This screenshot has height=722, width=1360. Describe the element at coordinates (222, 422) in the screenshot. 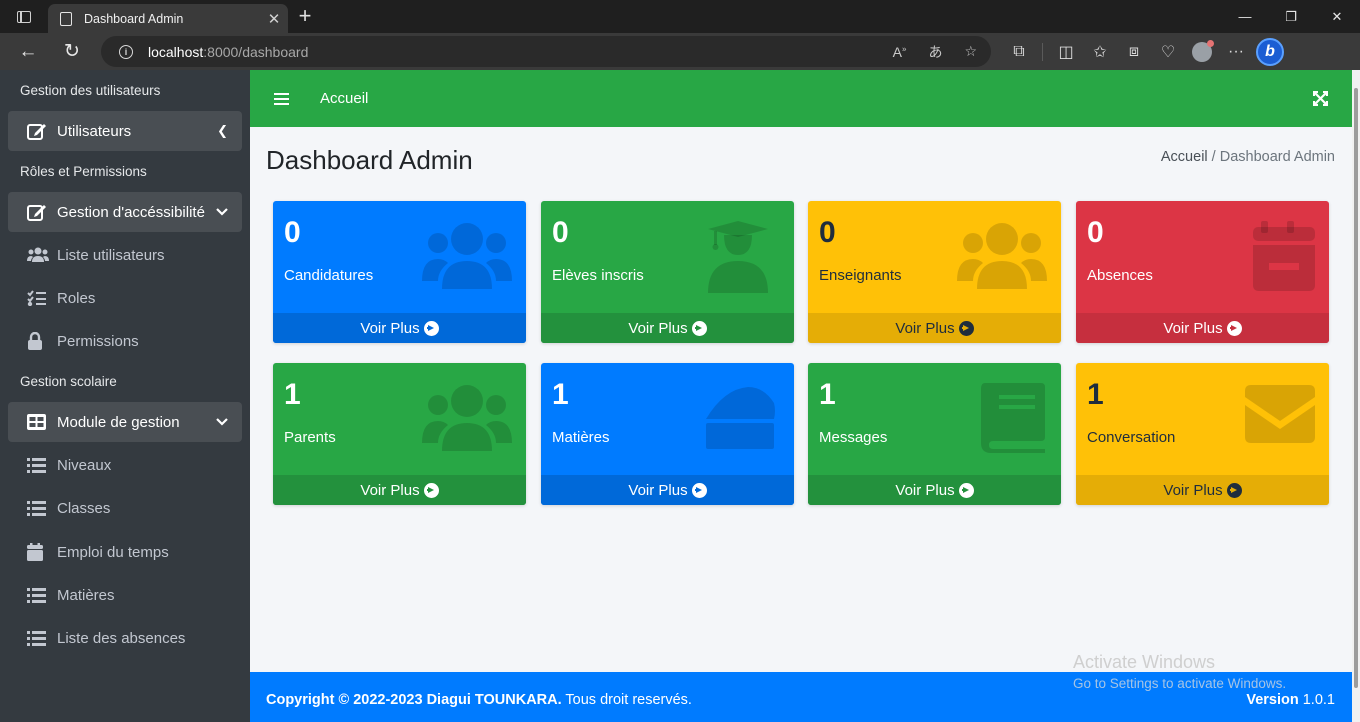

I see `chevron-down-icon` at that location.